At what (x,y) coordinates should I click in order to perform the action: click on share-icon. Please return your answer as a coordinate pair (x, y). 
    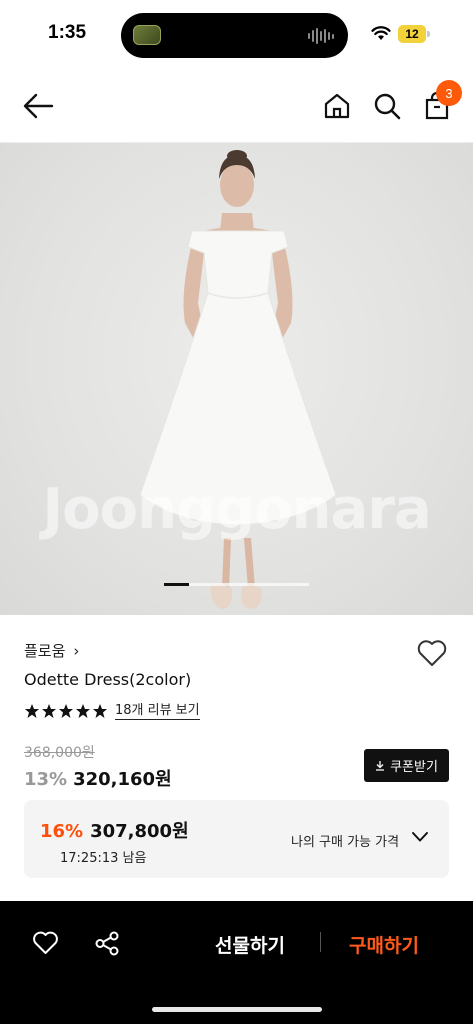
    Looking at the image, I should click on (107, 943).